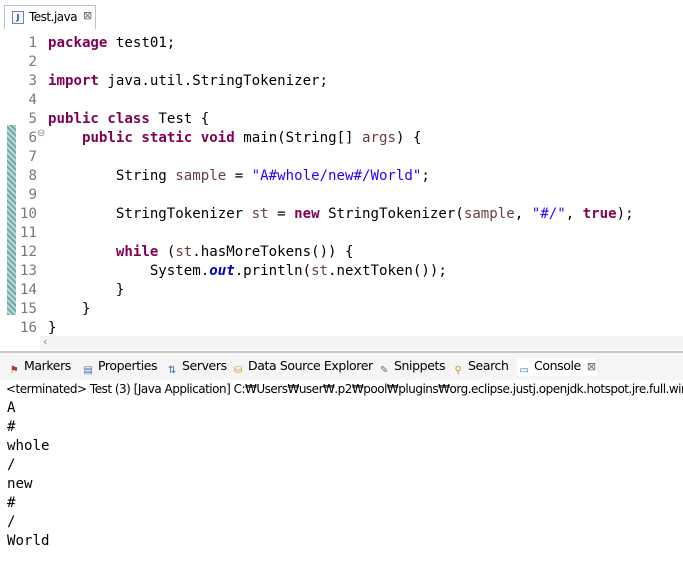 Image resolution: width=683 pixels, height=561 pixels. What do you see at coordinates (33, 195) in the screenshot?
I see `line-number: 9` at bounding box center [33, 195].